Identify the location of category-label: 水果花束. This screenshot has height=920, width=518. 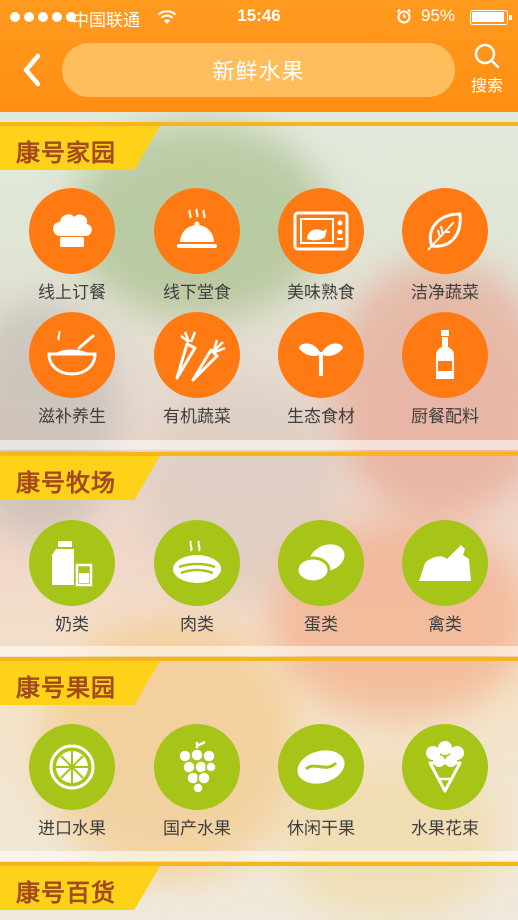
(445, 829).